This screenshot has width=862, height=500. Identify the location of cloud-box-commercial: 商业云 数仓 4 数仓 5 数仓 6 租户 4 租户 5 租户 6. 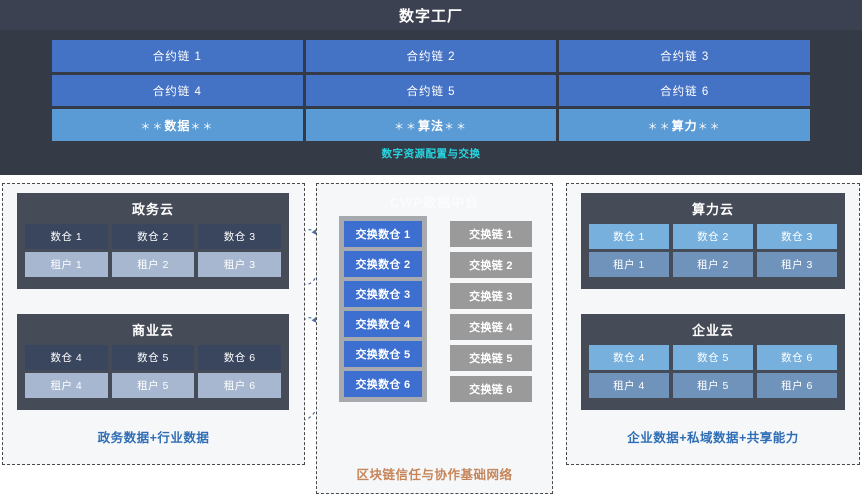
(153, 362).